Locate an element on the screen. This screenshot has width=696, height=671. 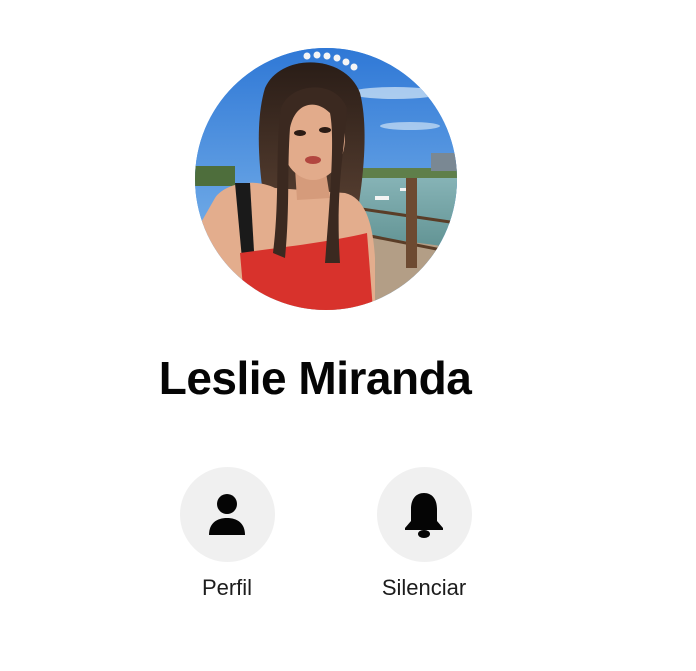
person-icon is located at coordinates (227, 514).